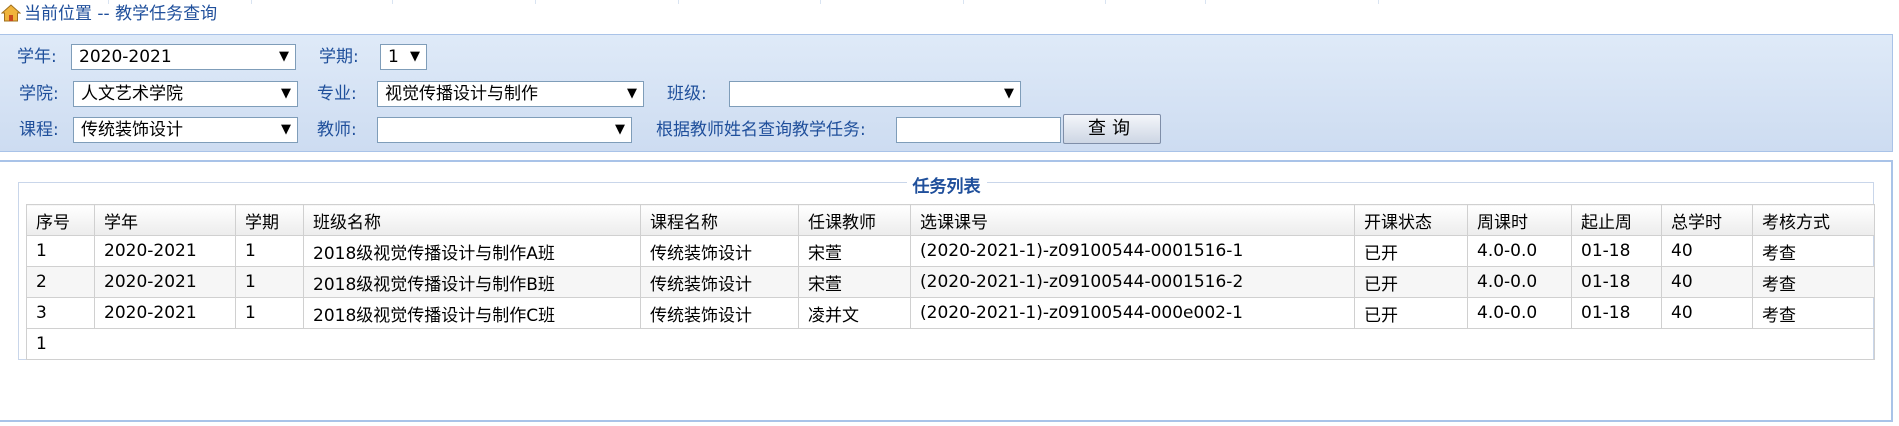  What do you see at coordinates (946, 184) in the screenshot?
I see `task-list-title: 任务列表` at bounding box center [946, 184].